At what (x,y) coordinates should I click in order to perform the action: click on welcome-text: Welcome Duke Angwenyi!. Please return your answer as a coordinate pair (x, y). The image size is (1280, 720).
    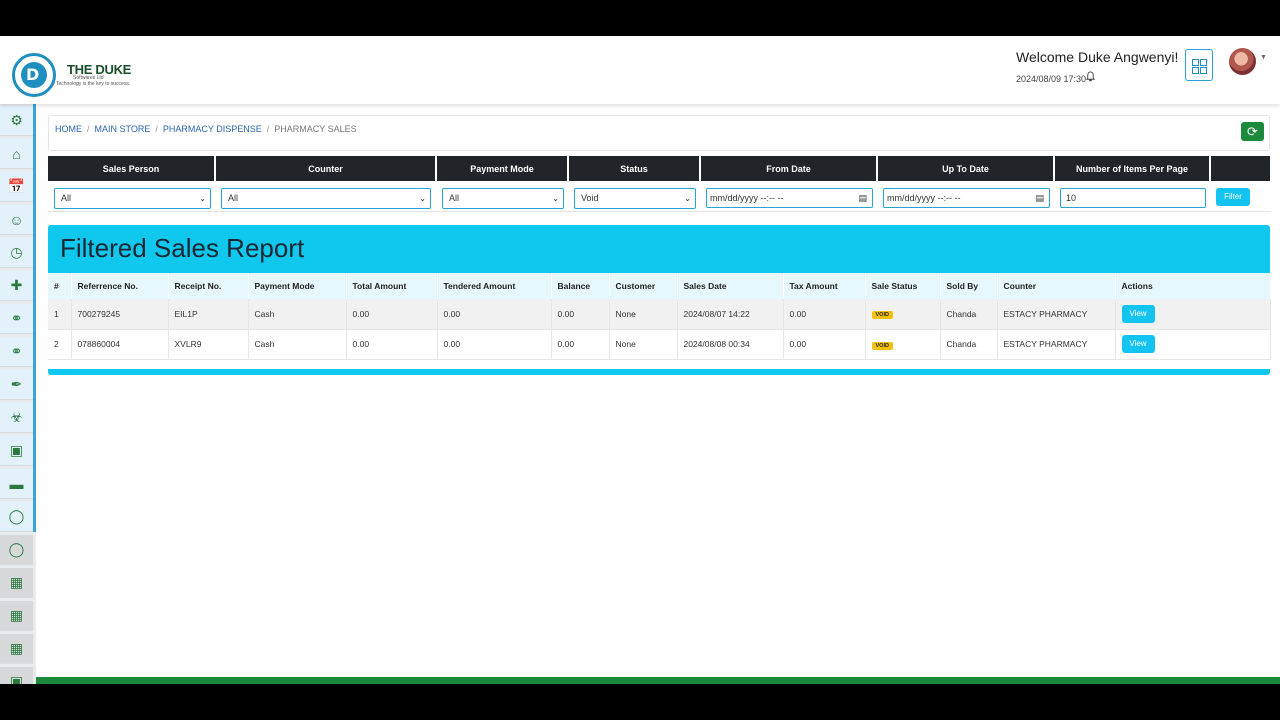
    Looking at the image, I should click on (1097, 57).